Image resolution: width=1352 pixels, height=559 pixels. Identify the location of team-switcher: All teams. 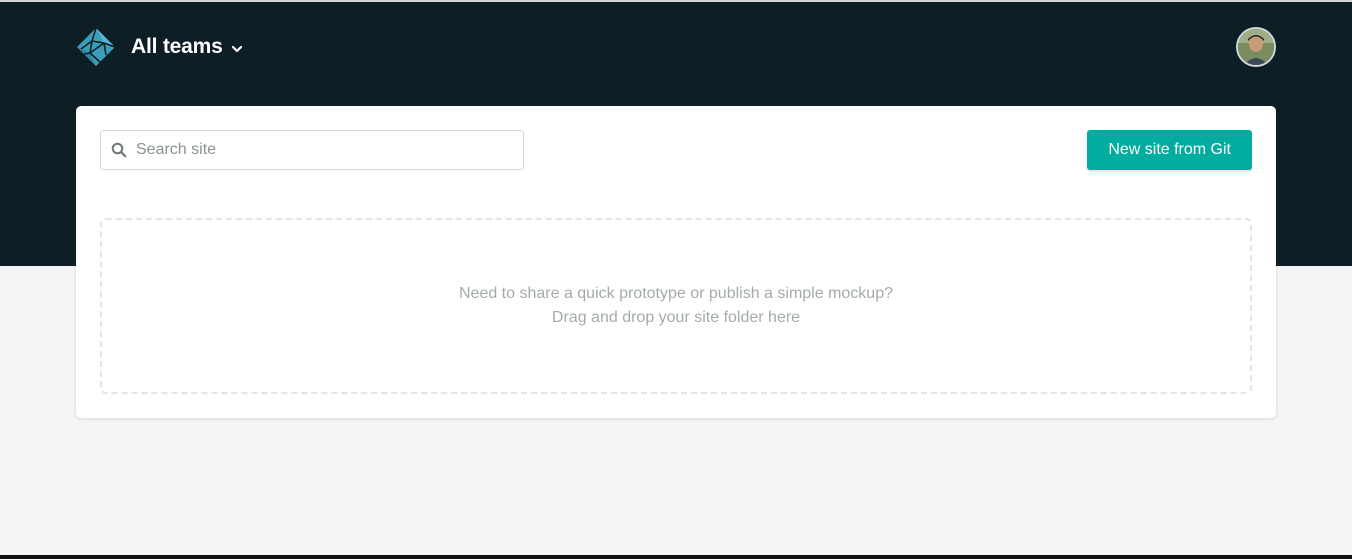
(159, 47).